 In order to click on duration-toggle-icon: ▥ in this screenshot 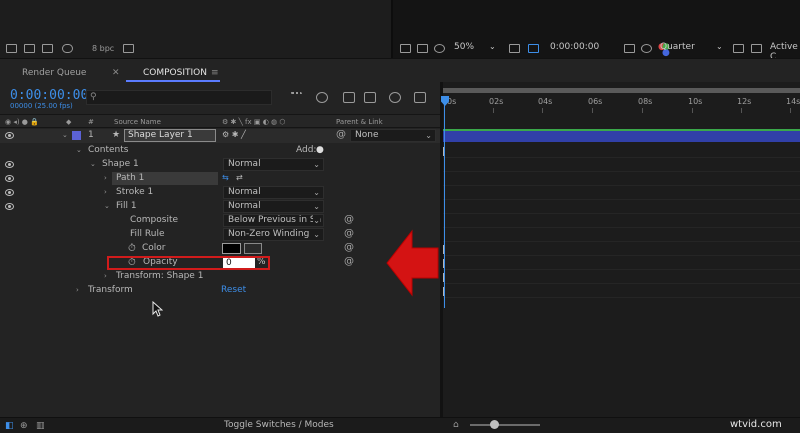, I will do `click(40, 426)`.